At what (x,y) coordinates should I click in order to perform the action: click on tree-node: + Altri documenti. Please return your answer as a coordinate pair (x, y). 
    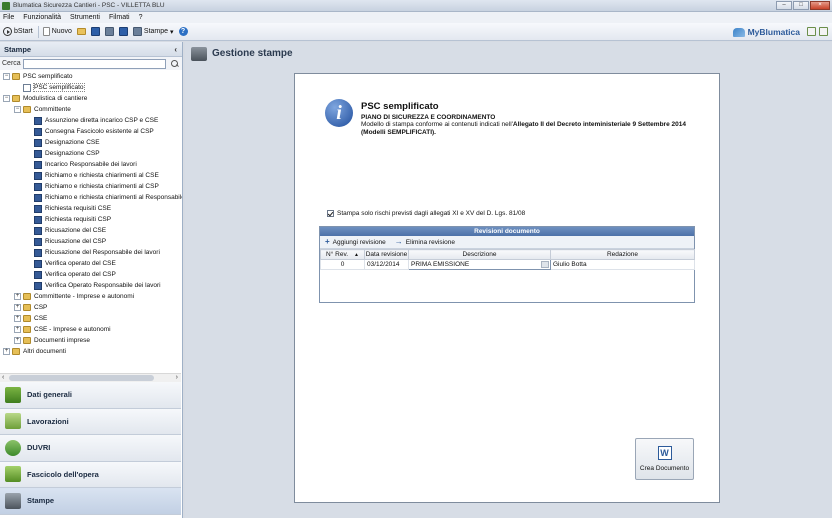
    Looking at the image, I should click on (91, 351).